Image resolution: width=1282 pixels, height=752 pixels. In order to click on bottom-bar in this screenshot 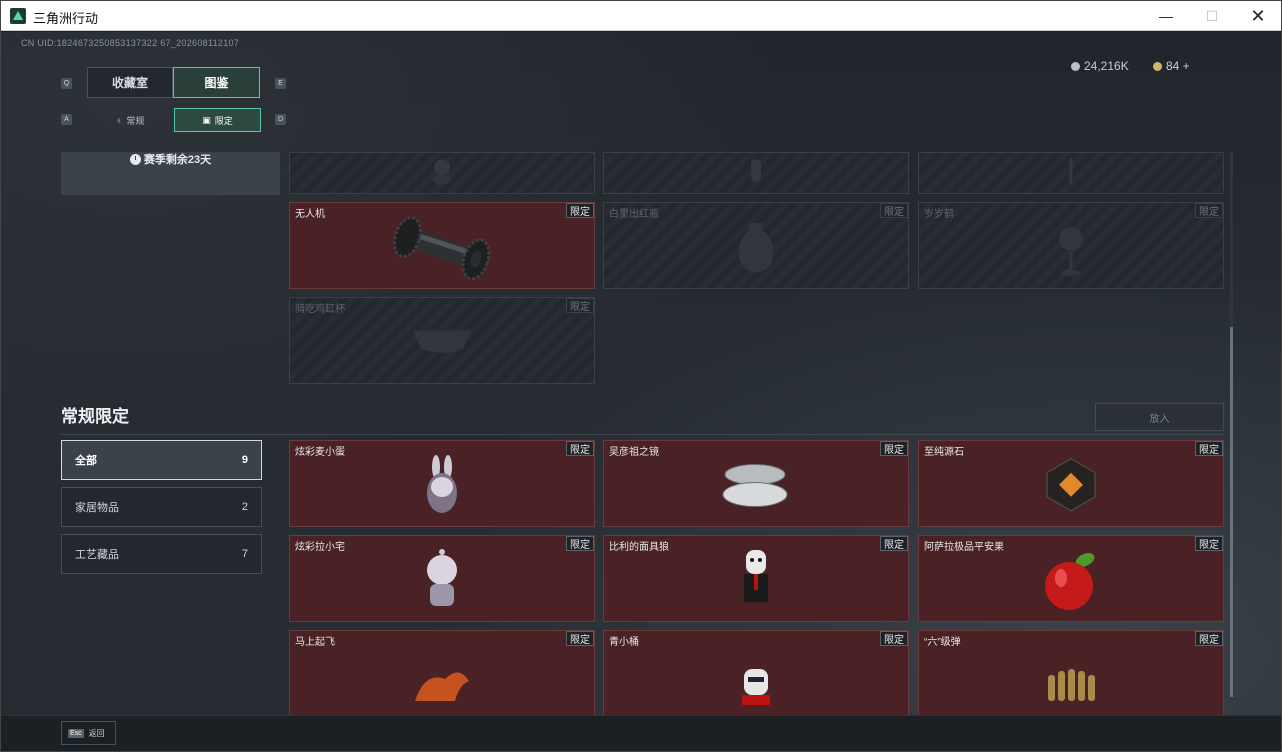, I will do `click(641, 733)`.